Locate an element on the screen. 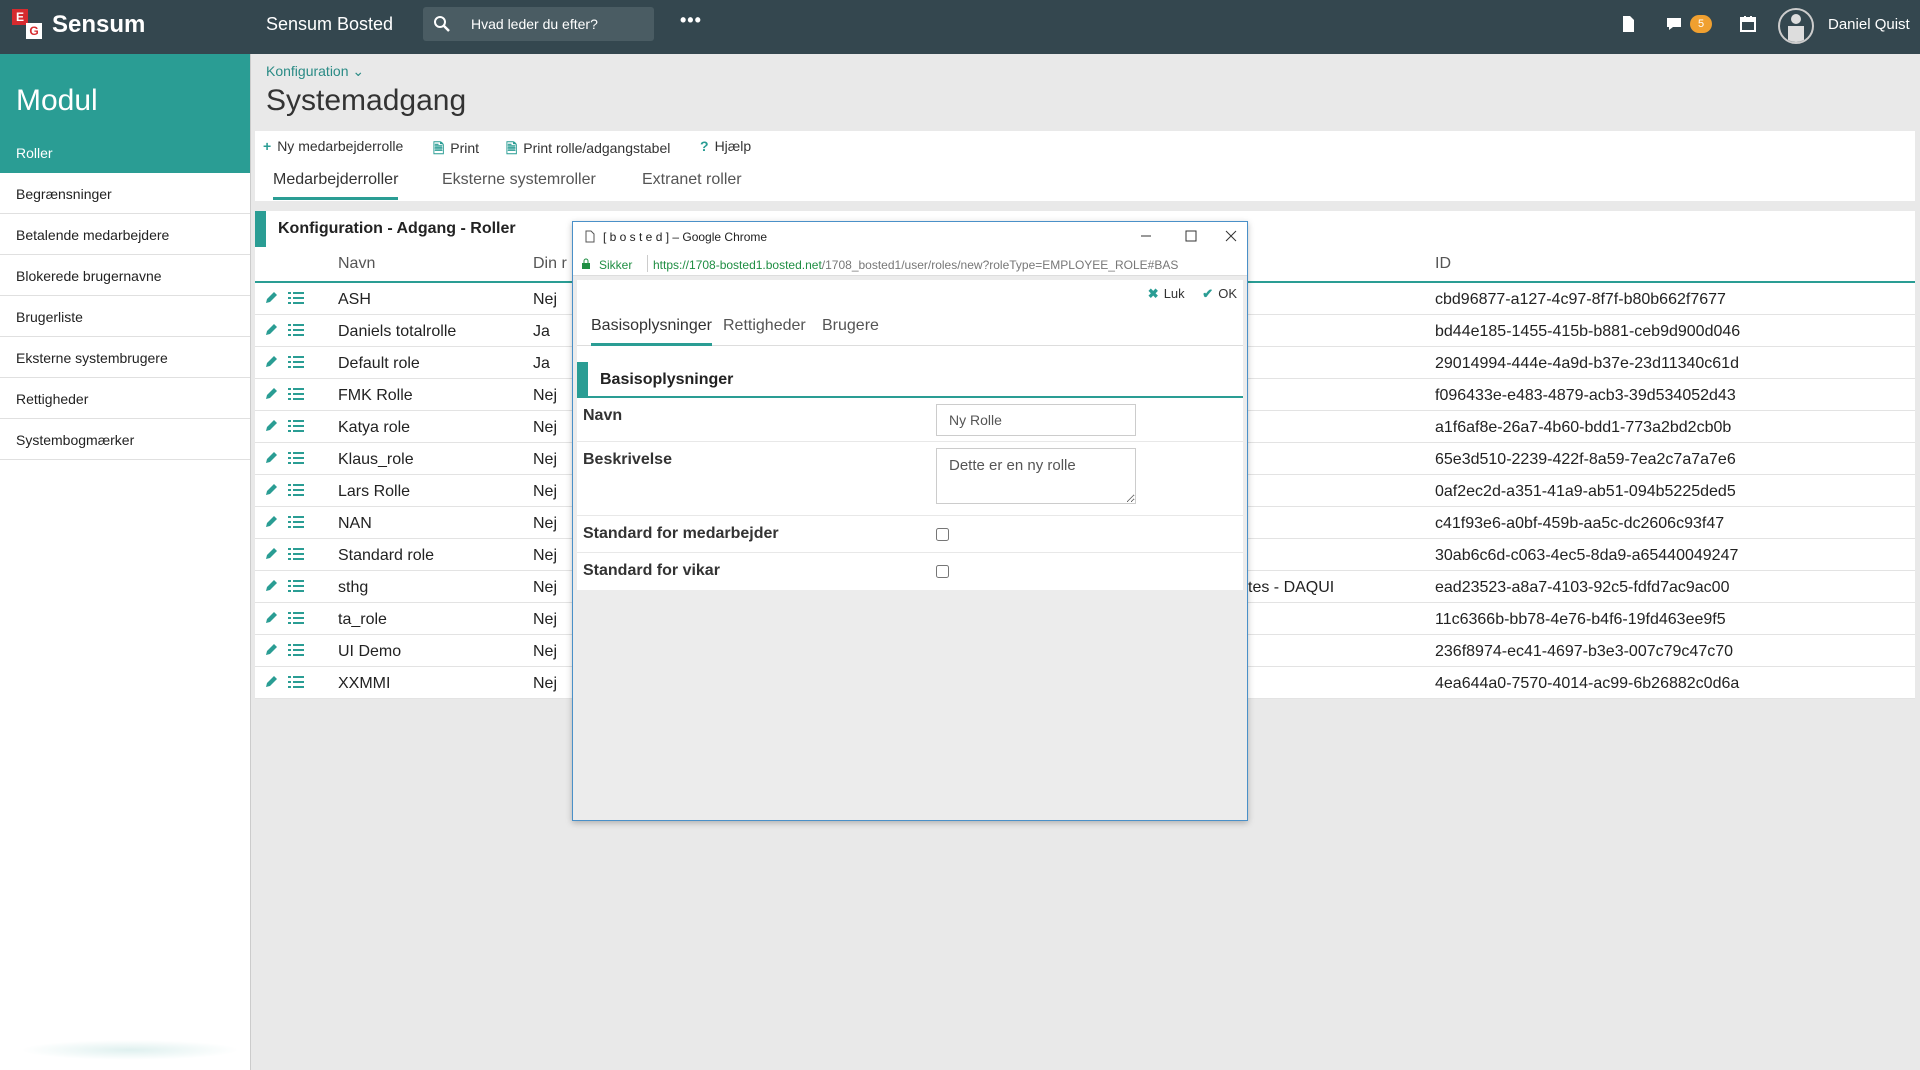  print-table-button: 🗎 Print rolle/adgangstabel is located at coordinates (588, 150).